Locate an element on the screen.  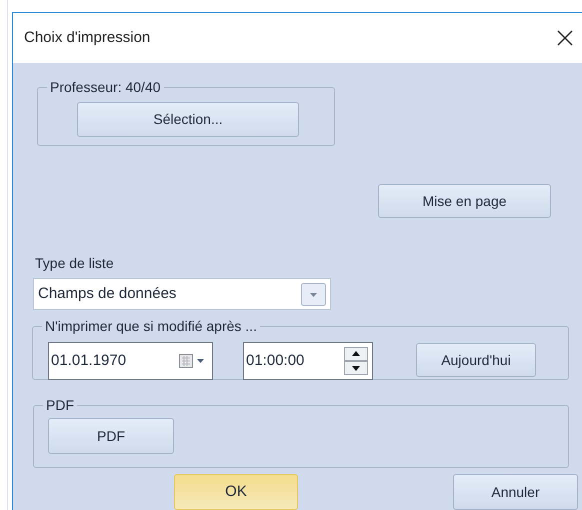
spin-buttons-icon is located at coordinates (356, 361).